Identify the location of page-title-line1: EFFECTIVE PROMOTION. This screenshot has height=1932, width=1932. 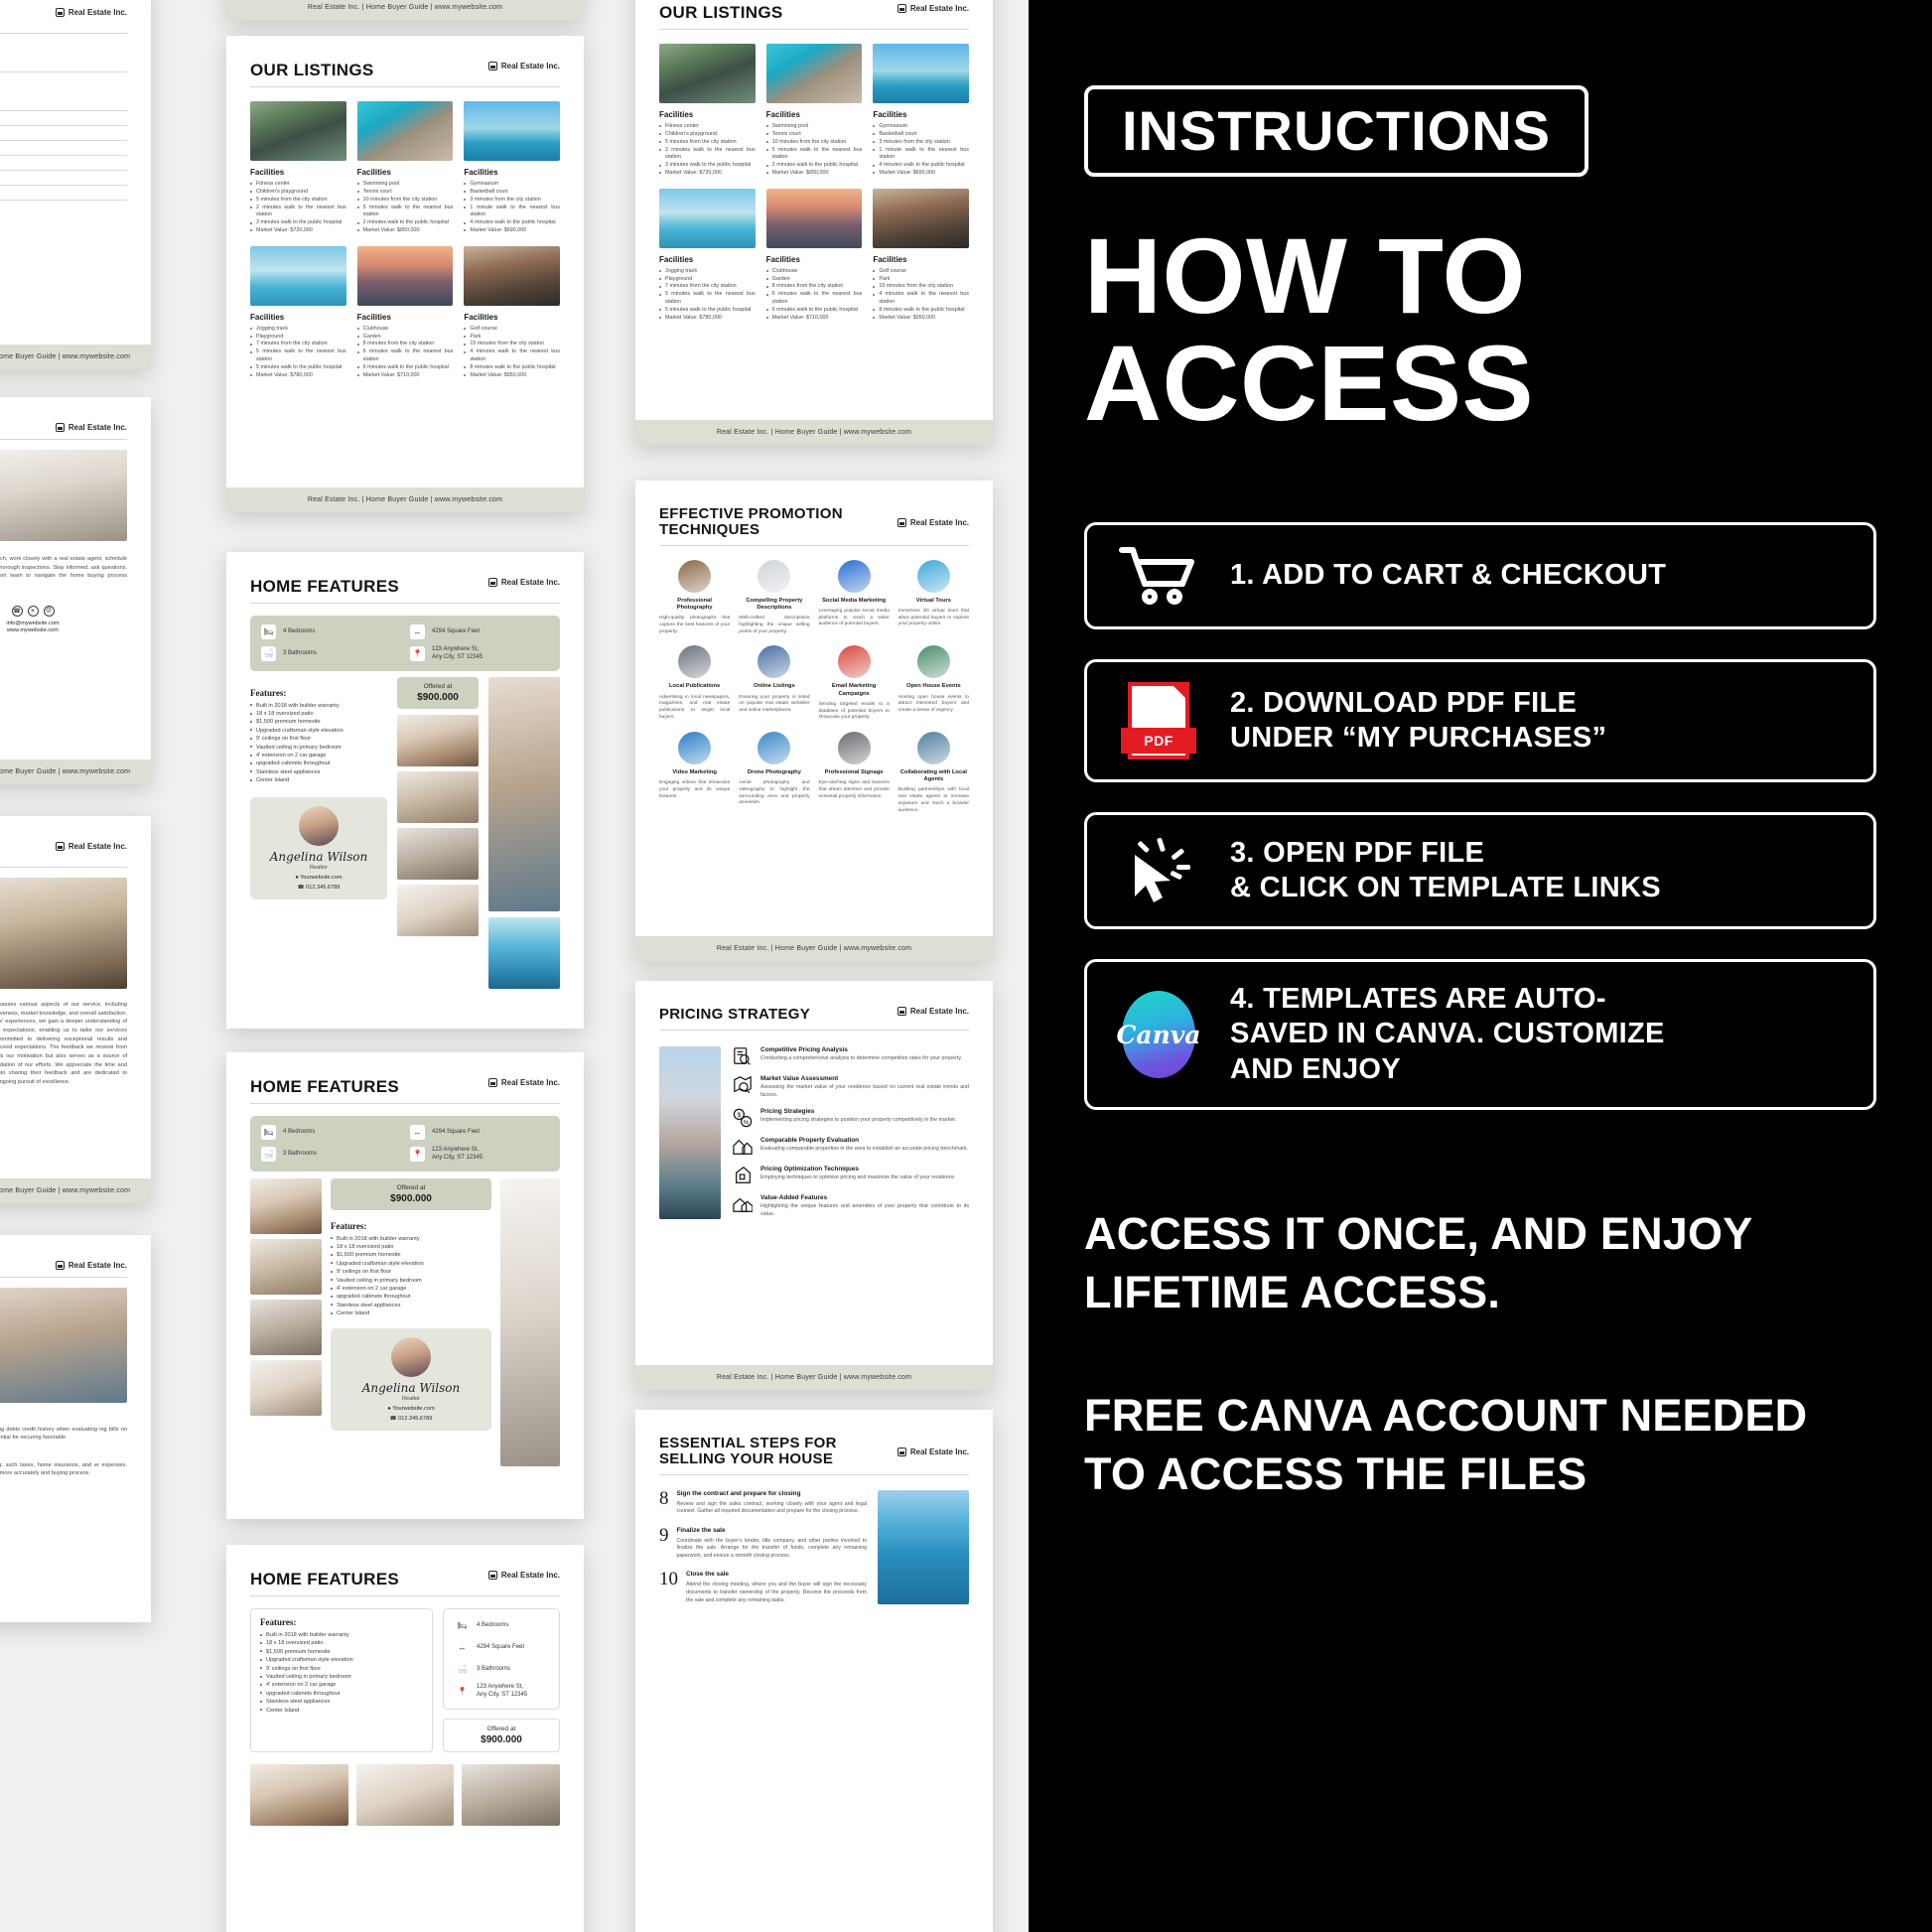
(751, 513).